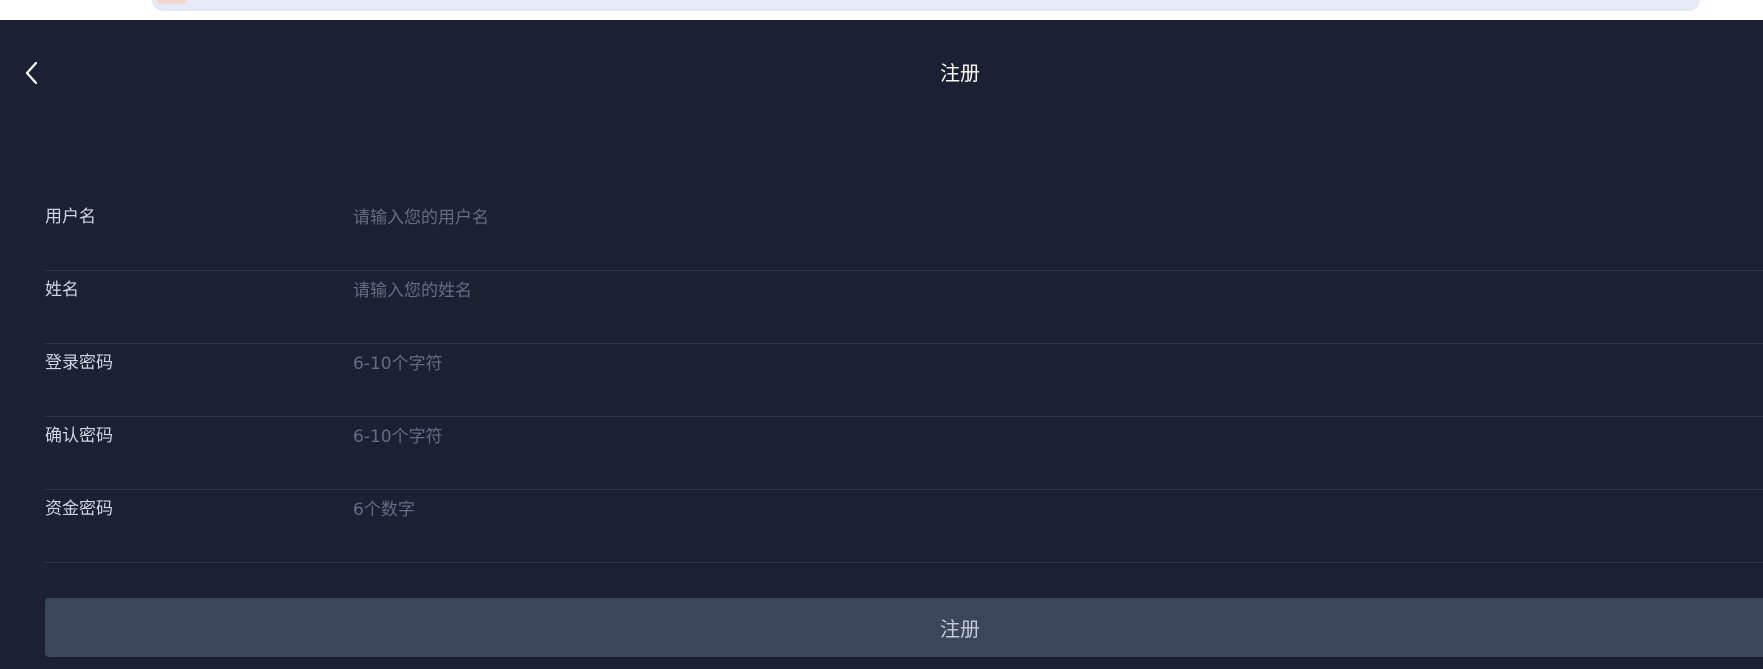 The width and height of the screenshot is (1763, 669). I want to click on username-label: 用户名, so click(70, 217).